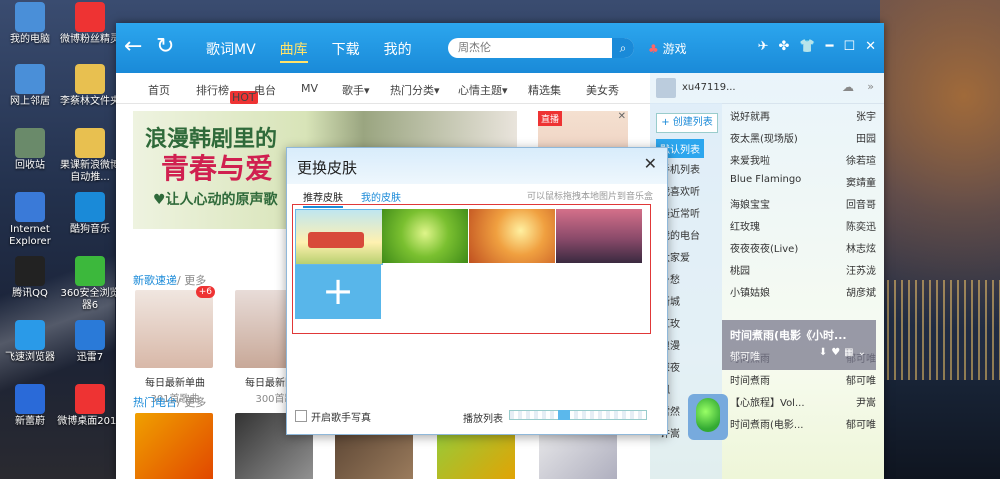 This screenshot has height=479, width=1000. I want to click on tab-3: 我的, so click(398, 51).